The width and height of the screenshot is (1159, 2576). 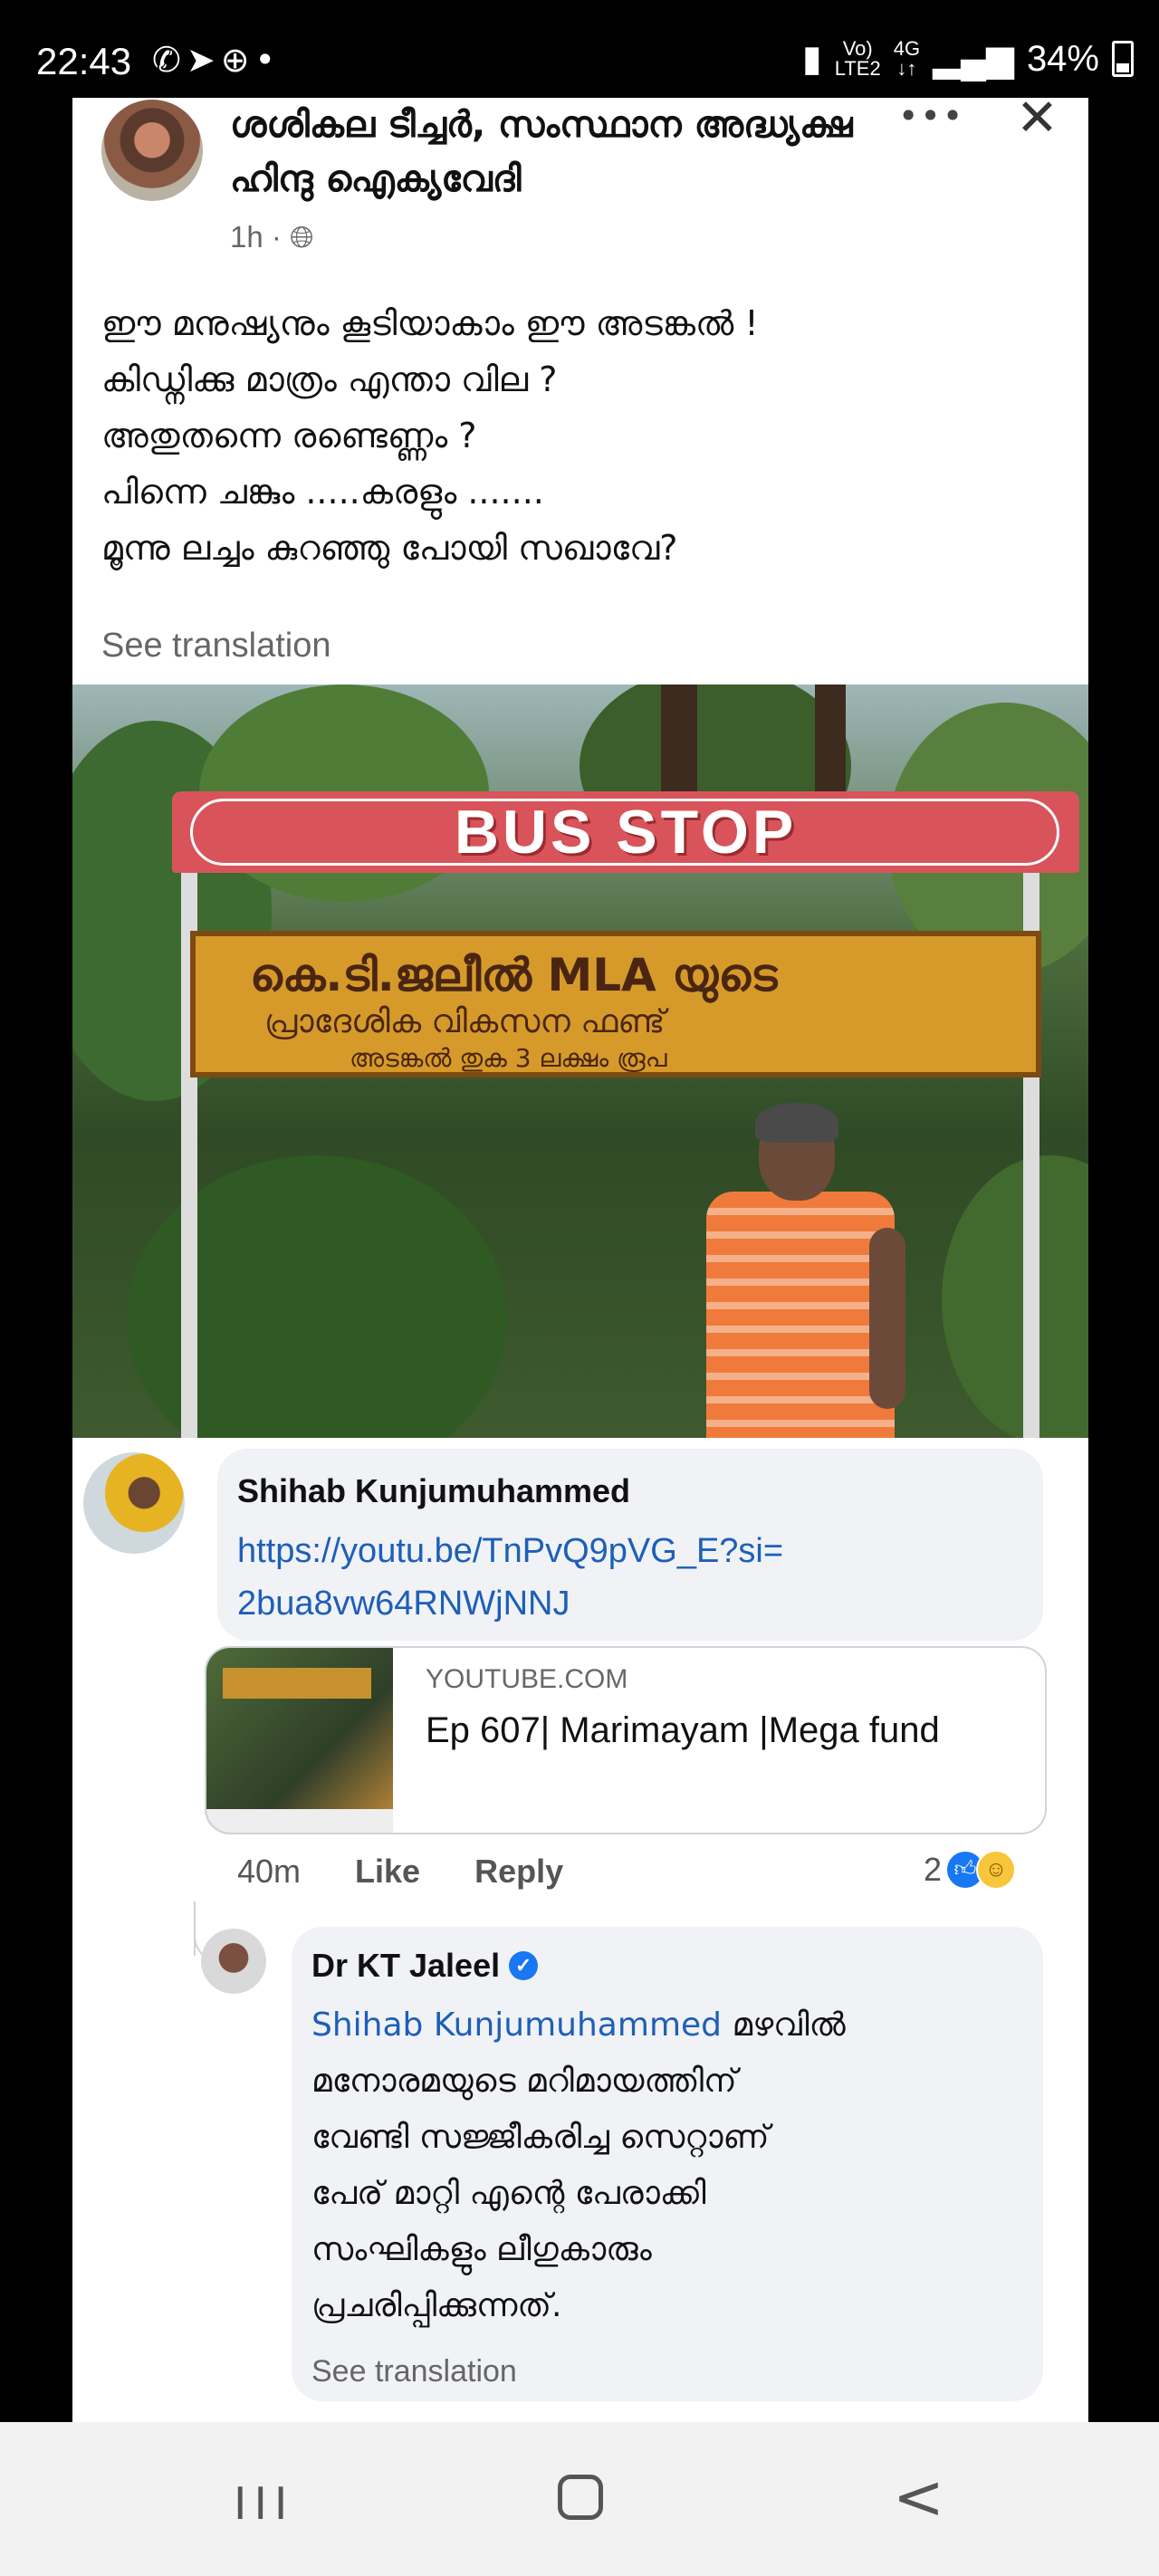 I want to click on home-button, so click(x=580, y=2497).